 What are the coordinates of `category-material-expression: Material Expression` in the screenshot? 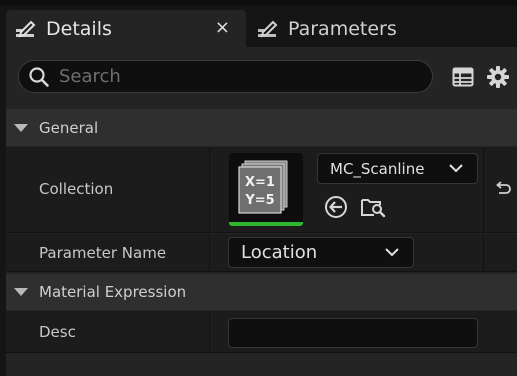 It's located at (261, 292).